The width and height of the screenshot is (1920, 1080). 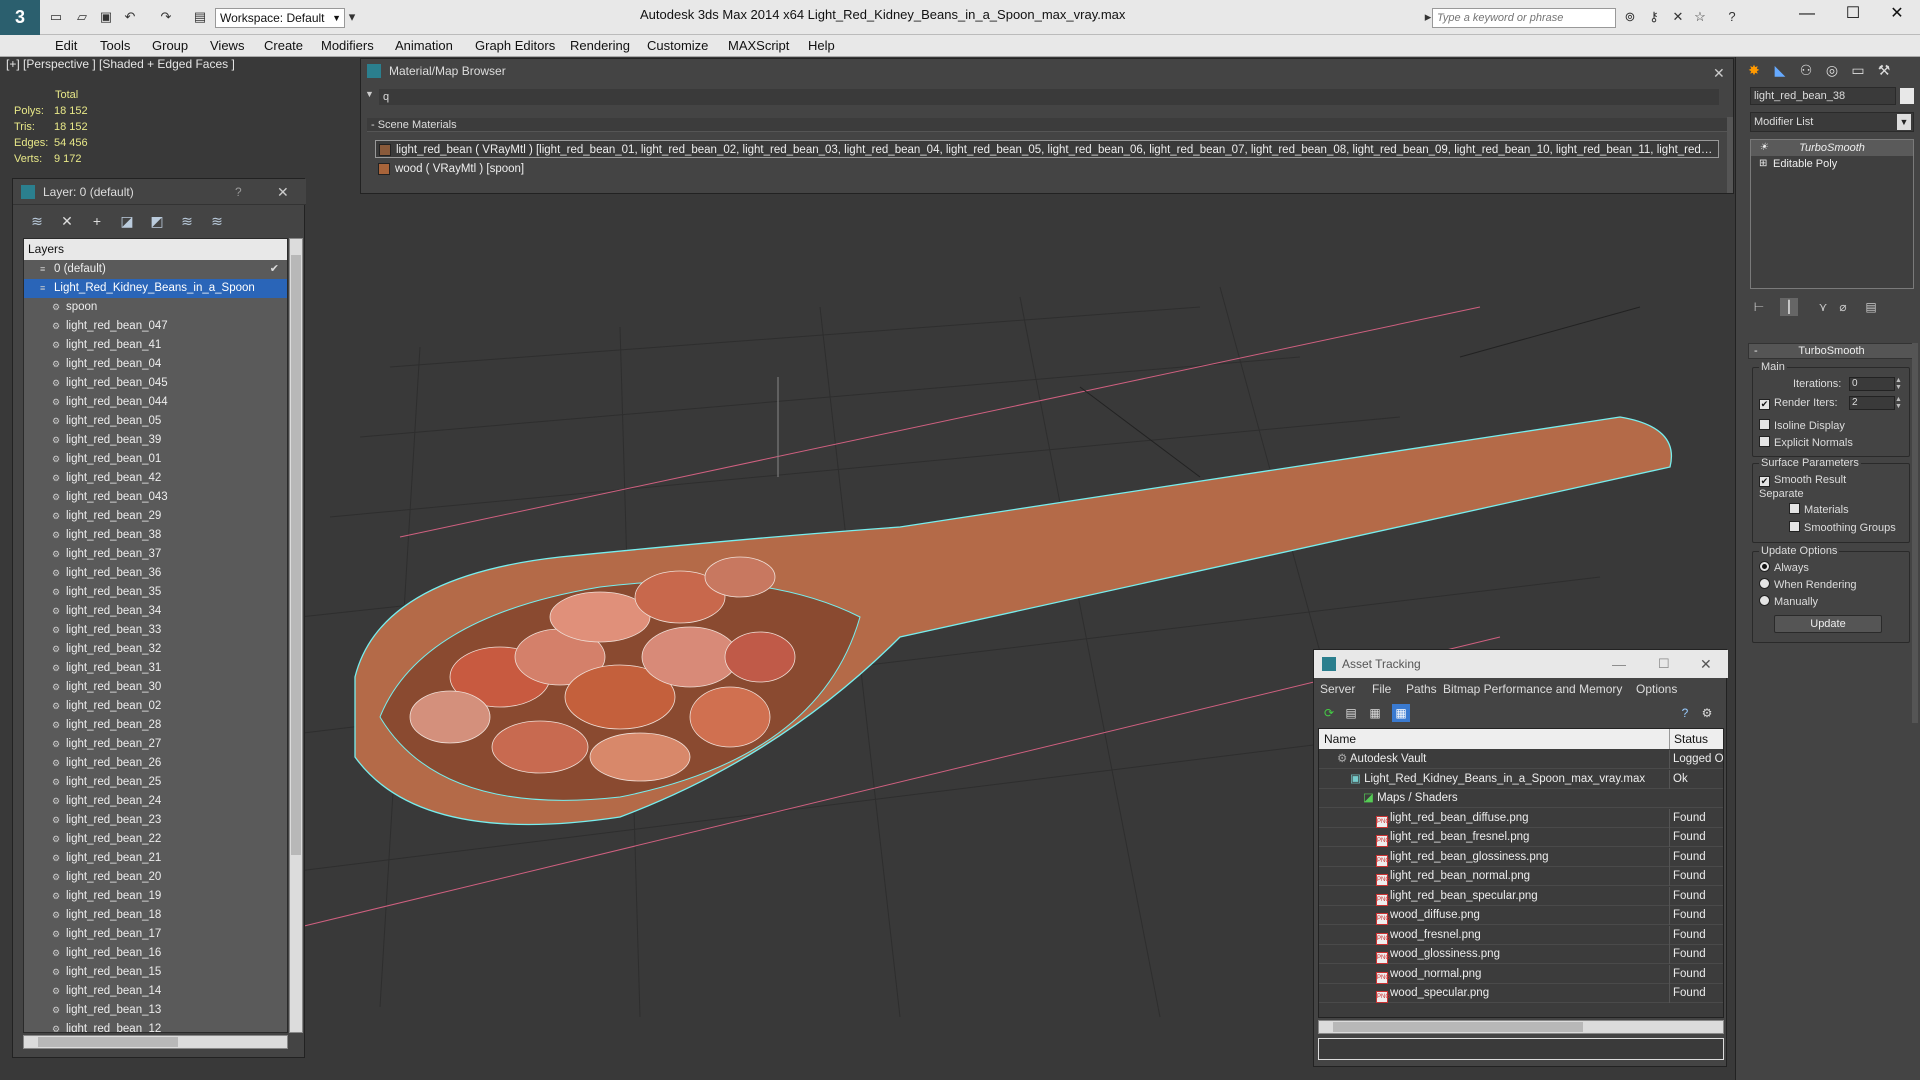 What do you see at coordinates (1806, 443) in the screenshot?
I see `explicit-normals-checkbox: Explicit Normals` at bounding box center [1806, 443].